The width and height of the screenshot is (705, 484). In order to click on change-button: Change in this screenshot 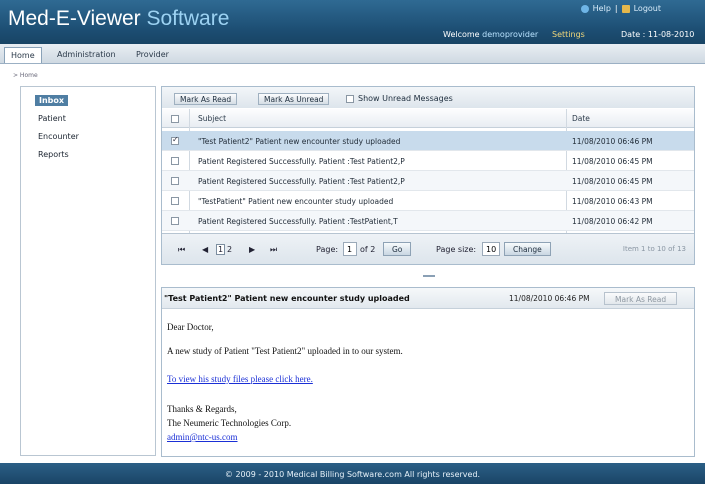, I will do `click(527, 249)`.